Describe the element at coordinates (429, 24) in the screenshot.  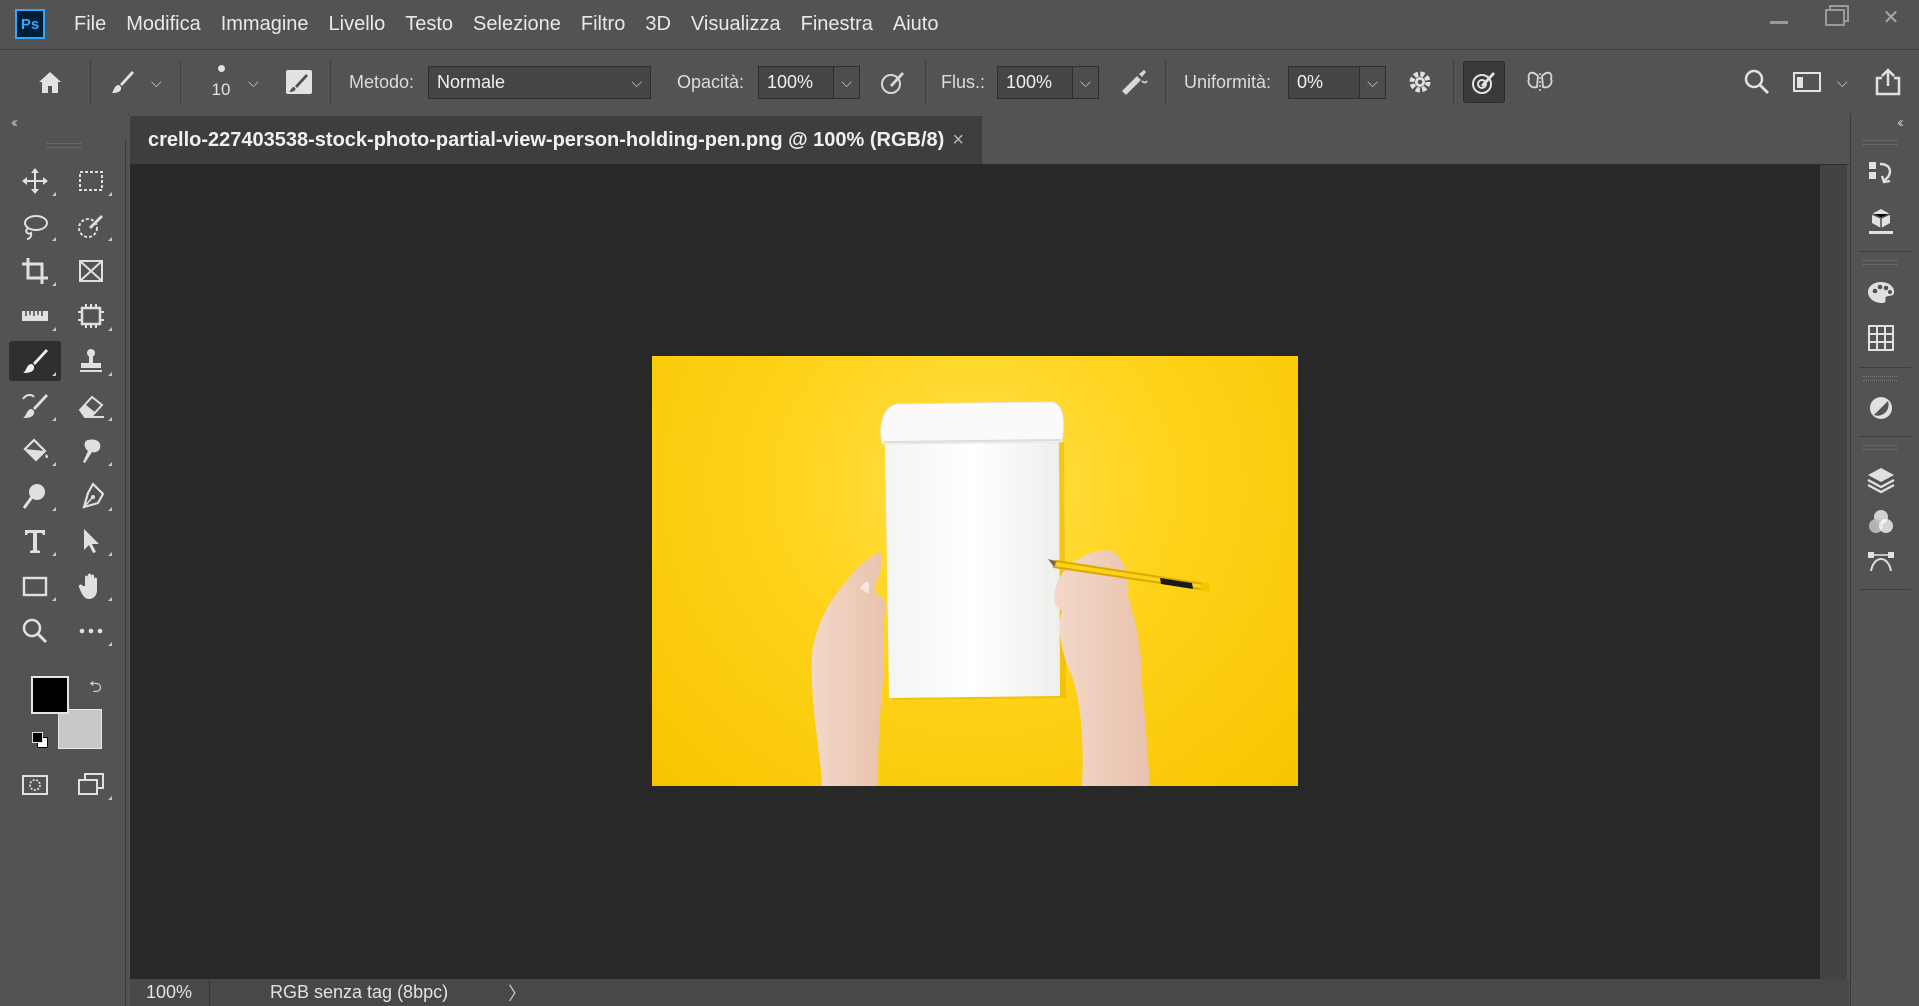
I see `menu-testo: Testo` at that location.